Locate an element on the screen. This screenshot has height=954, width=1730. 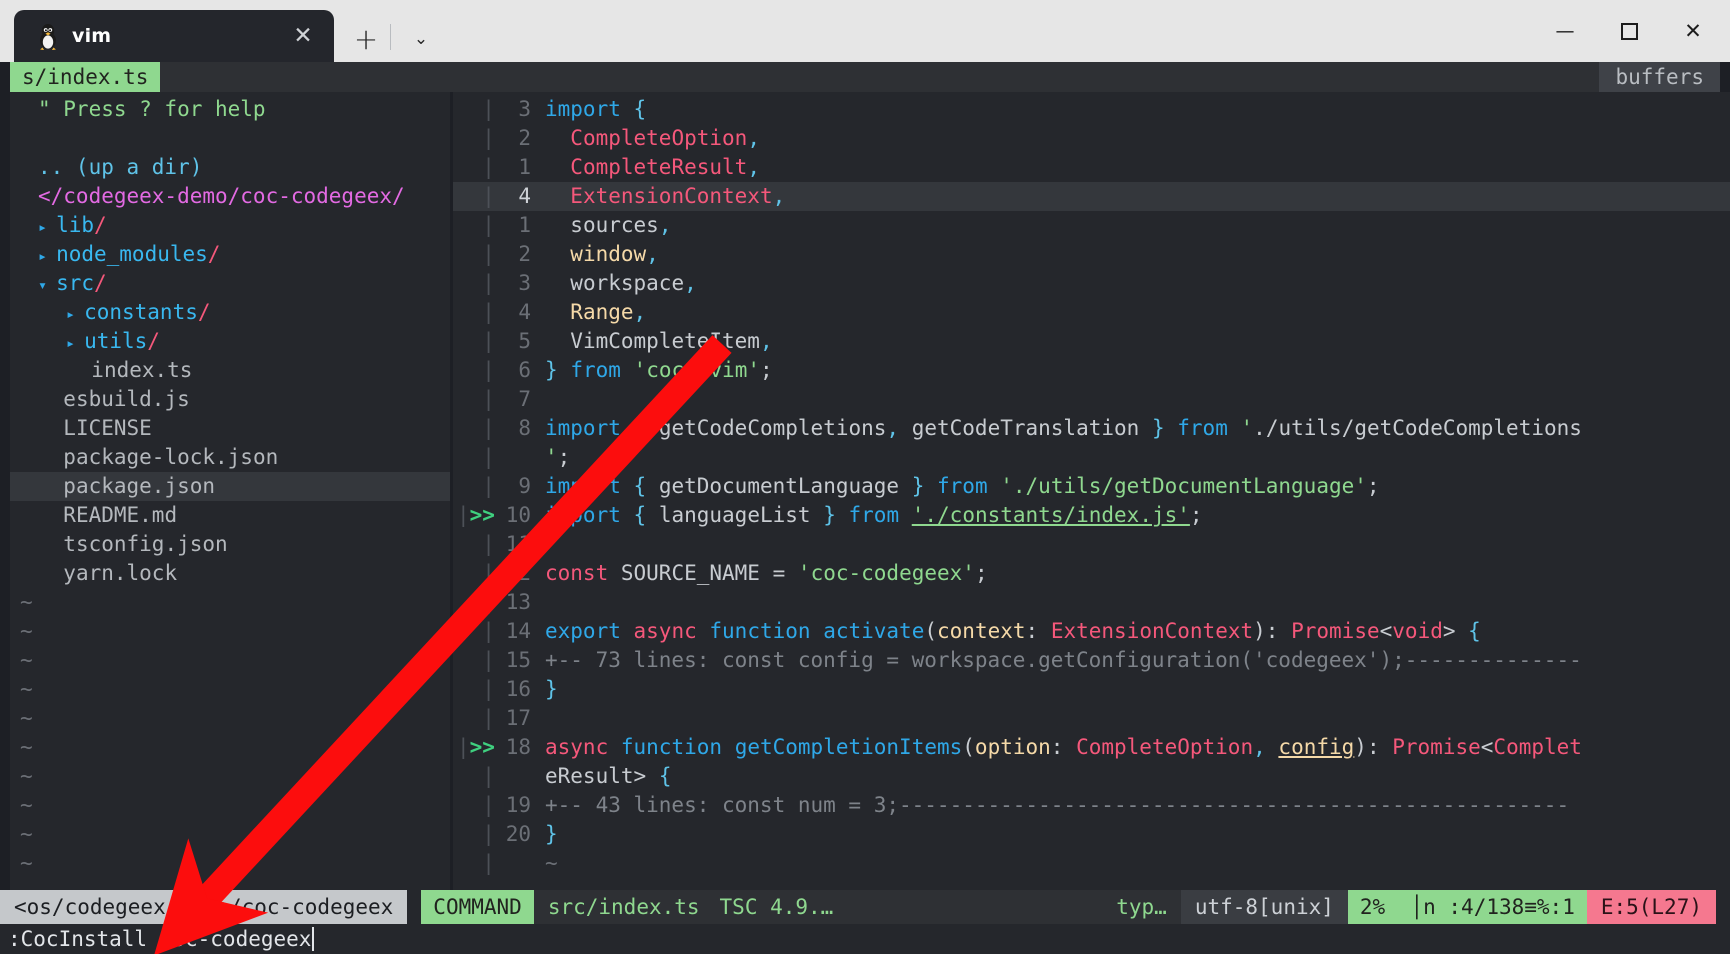
explorer-item-lib: ▸ lib/ is located at coordinates (230, 225).